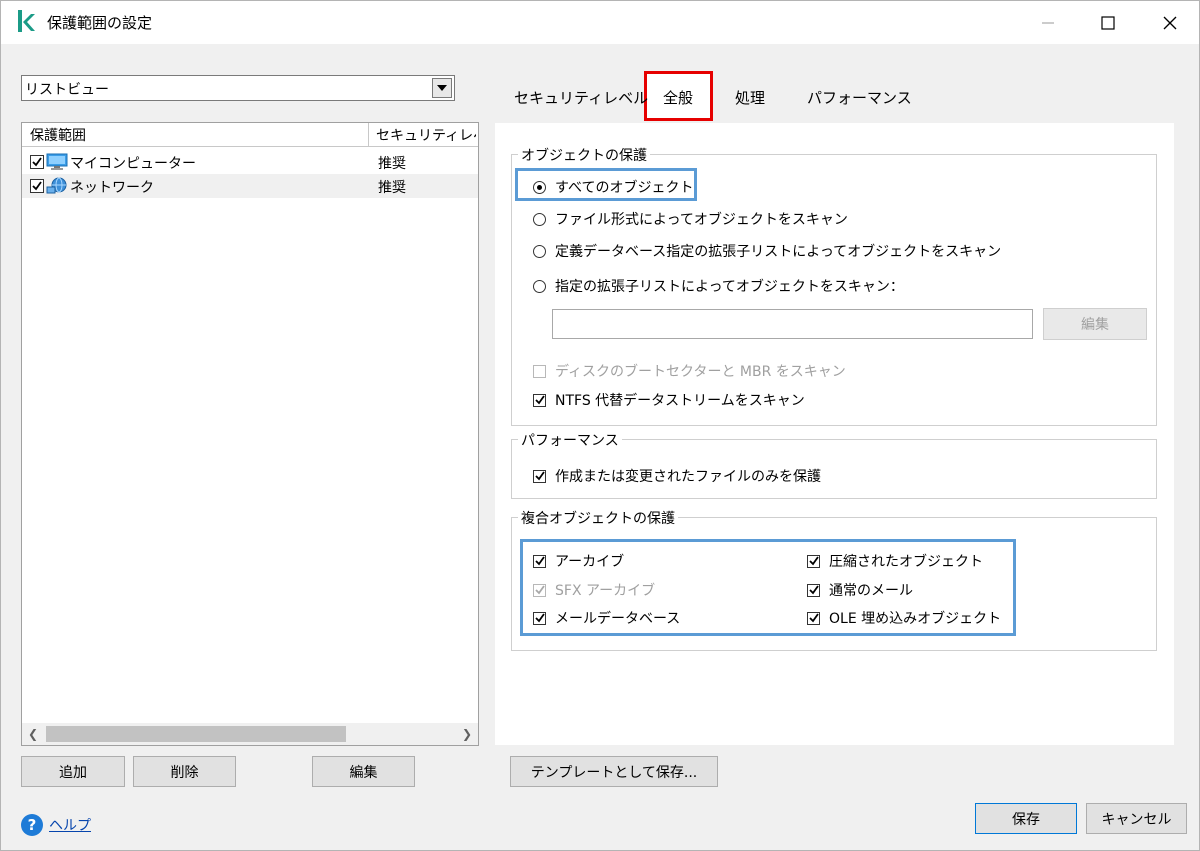  I want to click on boot-sector-checkbox: ディスクのブートセクターと MBR をスキャン, so click(689, 371).